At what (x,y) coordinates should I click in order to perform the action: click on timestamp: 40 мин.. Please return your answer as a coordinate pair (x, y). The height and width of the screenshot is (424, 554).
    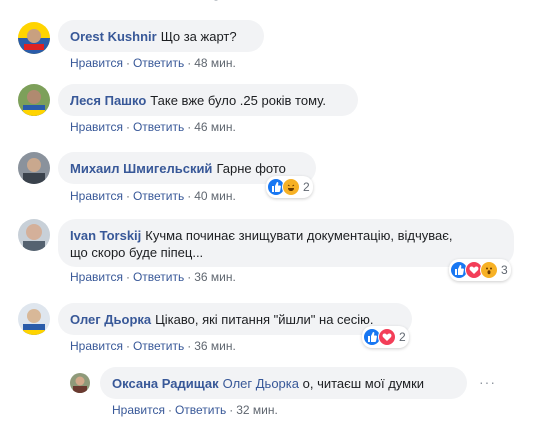
    Looking at the image, I should click on (215, 196).